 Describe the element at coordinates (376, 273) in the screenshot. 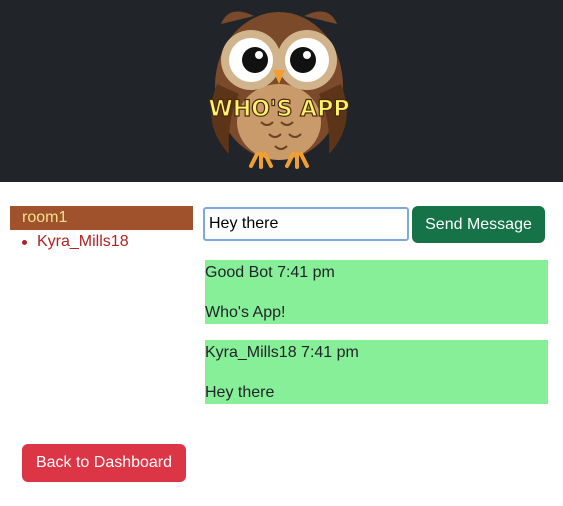

I see `message-header: Good Bot 7:41 pm` at that location.